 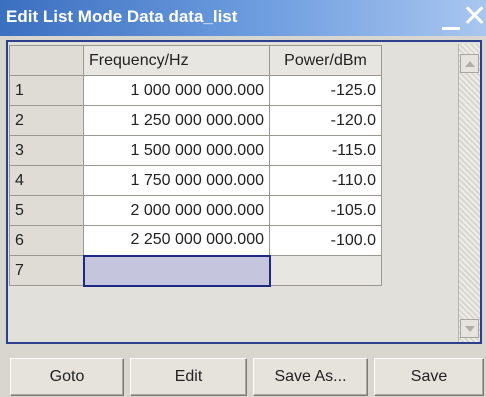 I want to click on save-button: Save, so click(x=429, y=377).